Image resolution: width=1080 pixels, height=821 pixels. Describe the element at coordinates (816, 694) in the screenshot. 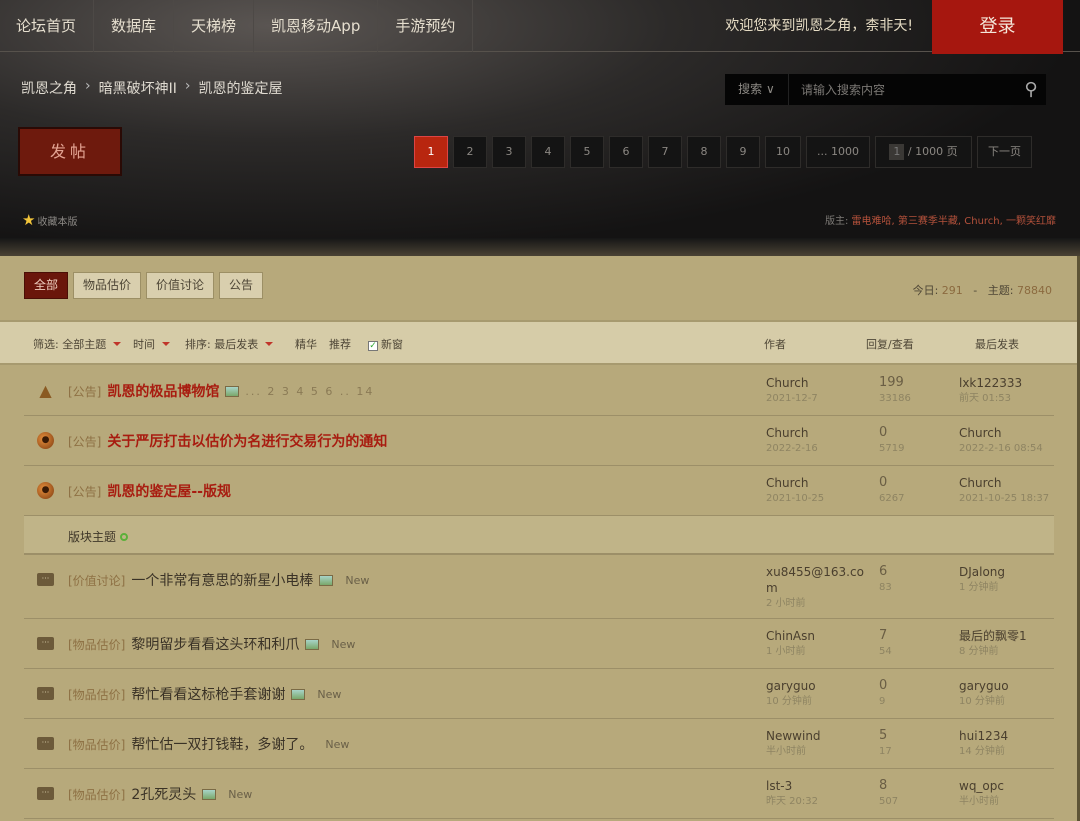

I see `author-cell: garyguo 10 分钟前` at that location.